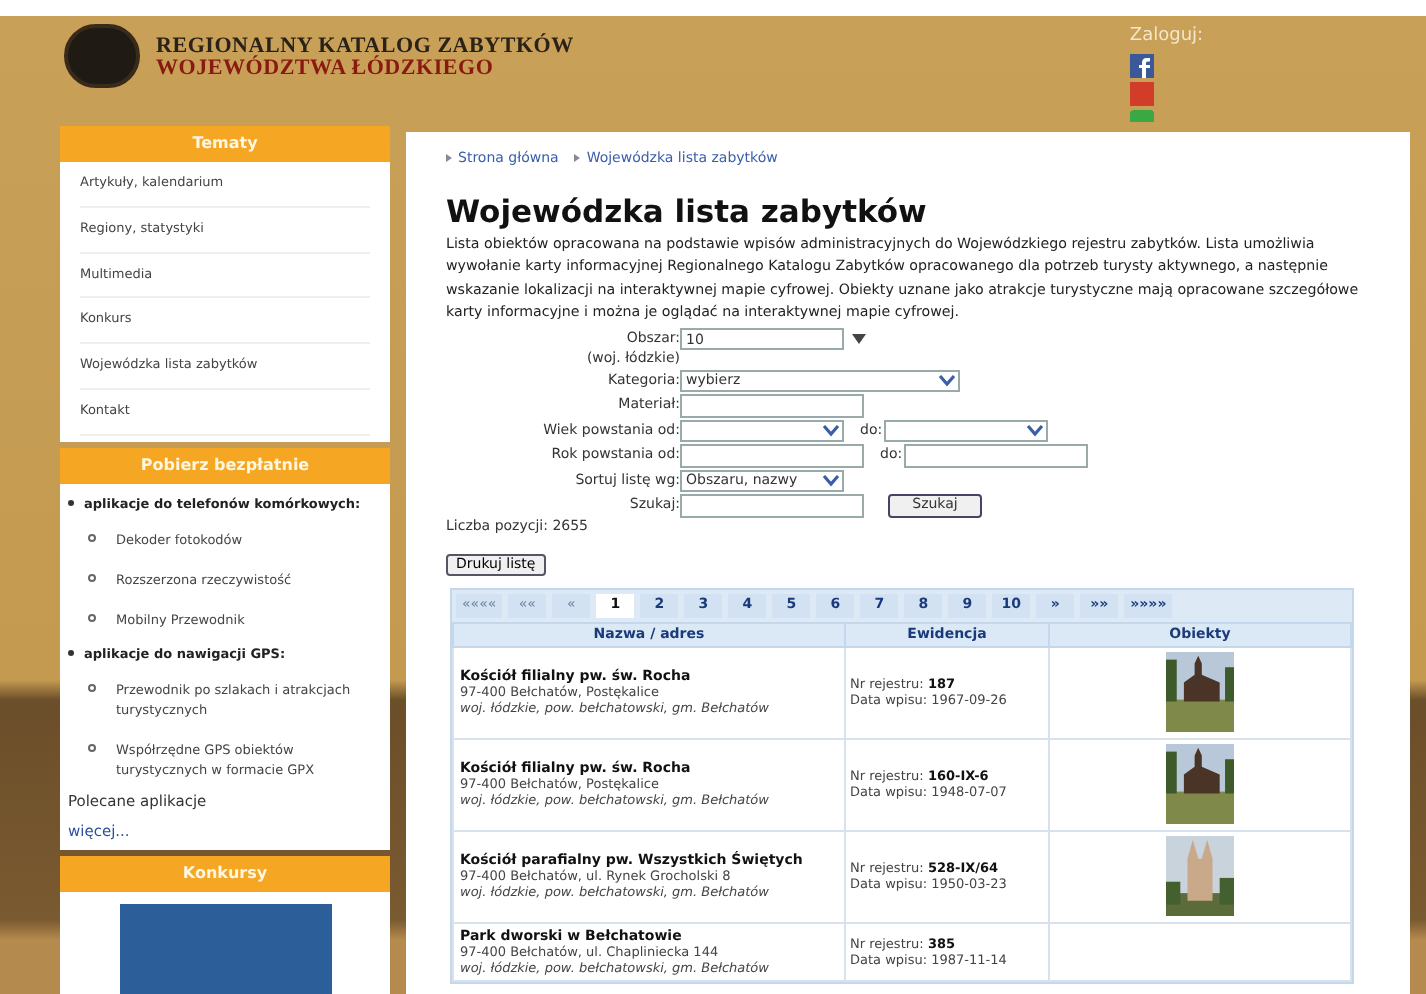 The height and width of the screenshot is (994, 1426). I want to click on site-subtitle: WOJEWÓDZTWA ŁÓDZKIEGO, so click(326, 69).